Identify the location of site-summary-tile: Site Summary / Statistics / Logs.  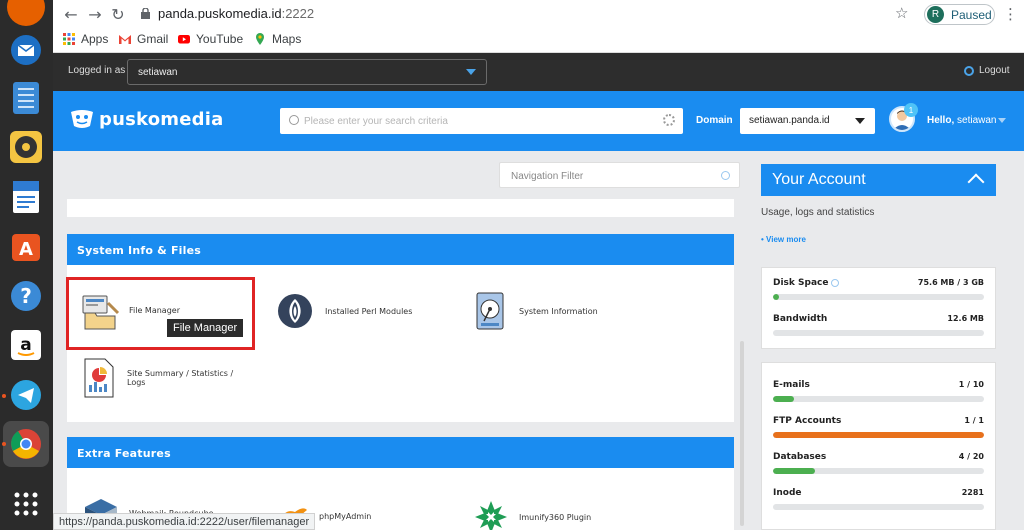
(160, 378).